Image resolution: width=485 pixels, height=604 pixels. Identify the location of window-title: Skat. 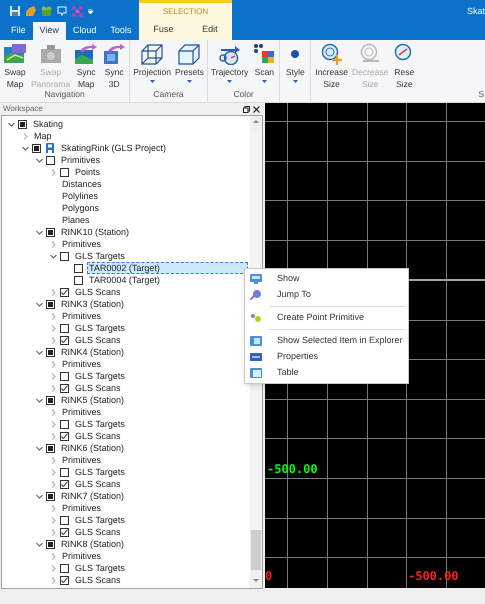
(475, 11).